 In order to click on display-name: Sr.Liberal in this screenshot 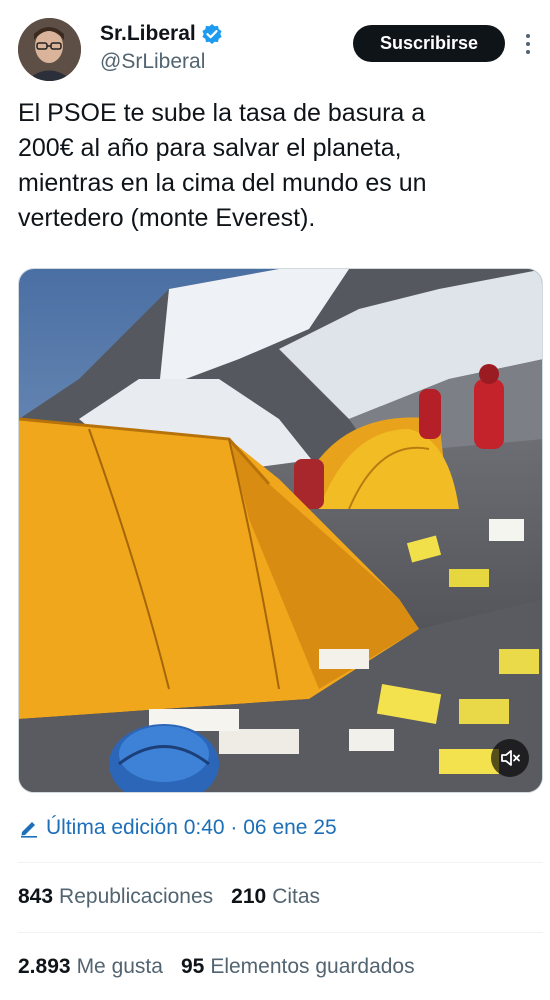, I will do `click(148, 34)`.